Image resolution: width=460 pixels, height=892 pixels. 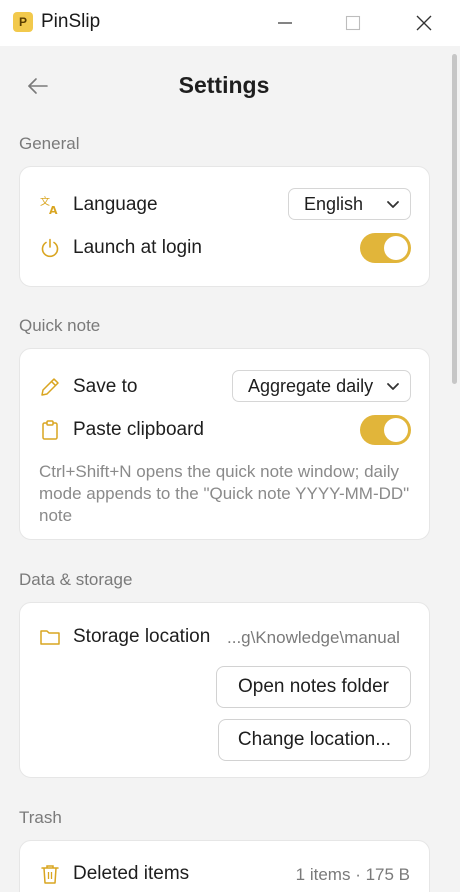 I want to click on minimize-icon, so click(x=285, y=23).